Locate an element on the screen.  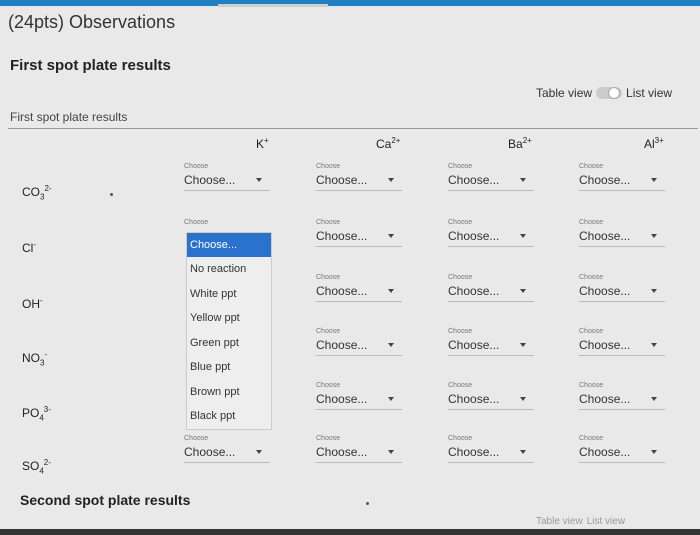
stray-dot is located at coordinates (111, 194).